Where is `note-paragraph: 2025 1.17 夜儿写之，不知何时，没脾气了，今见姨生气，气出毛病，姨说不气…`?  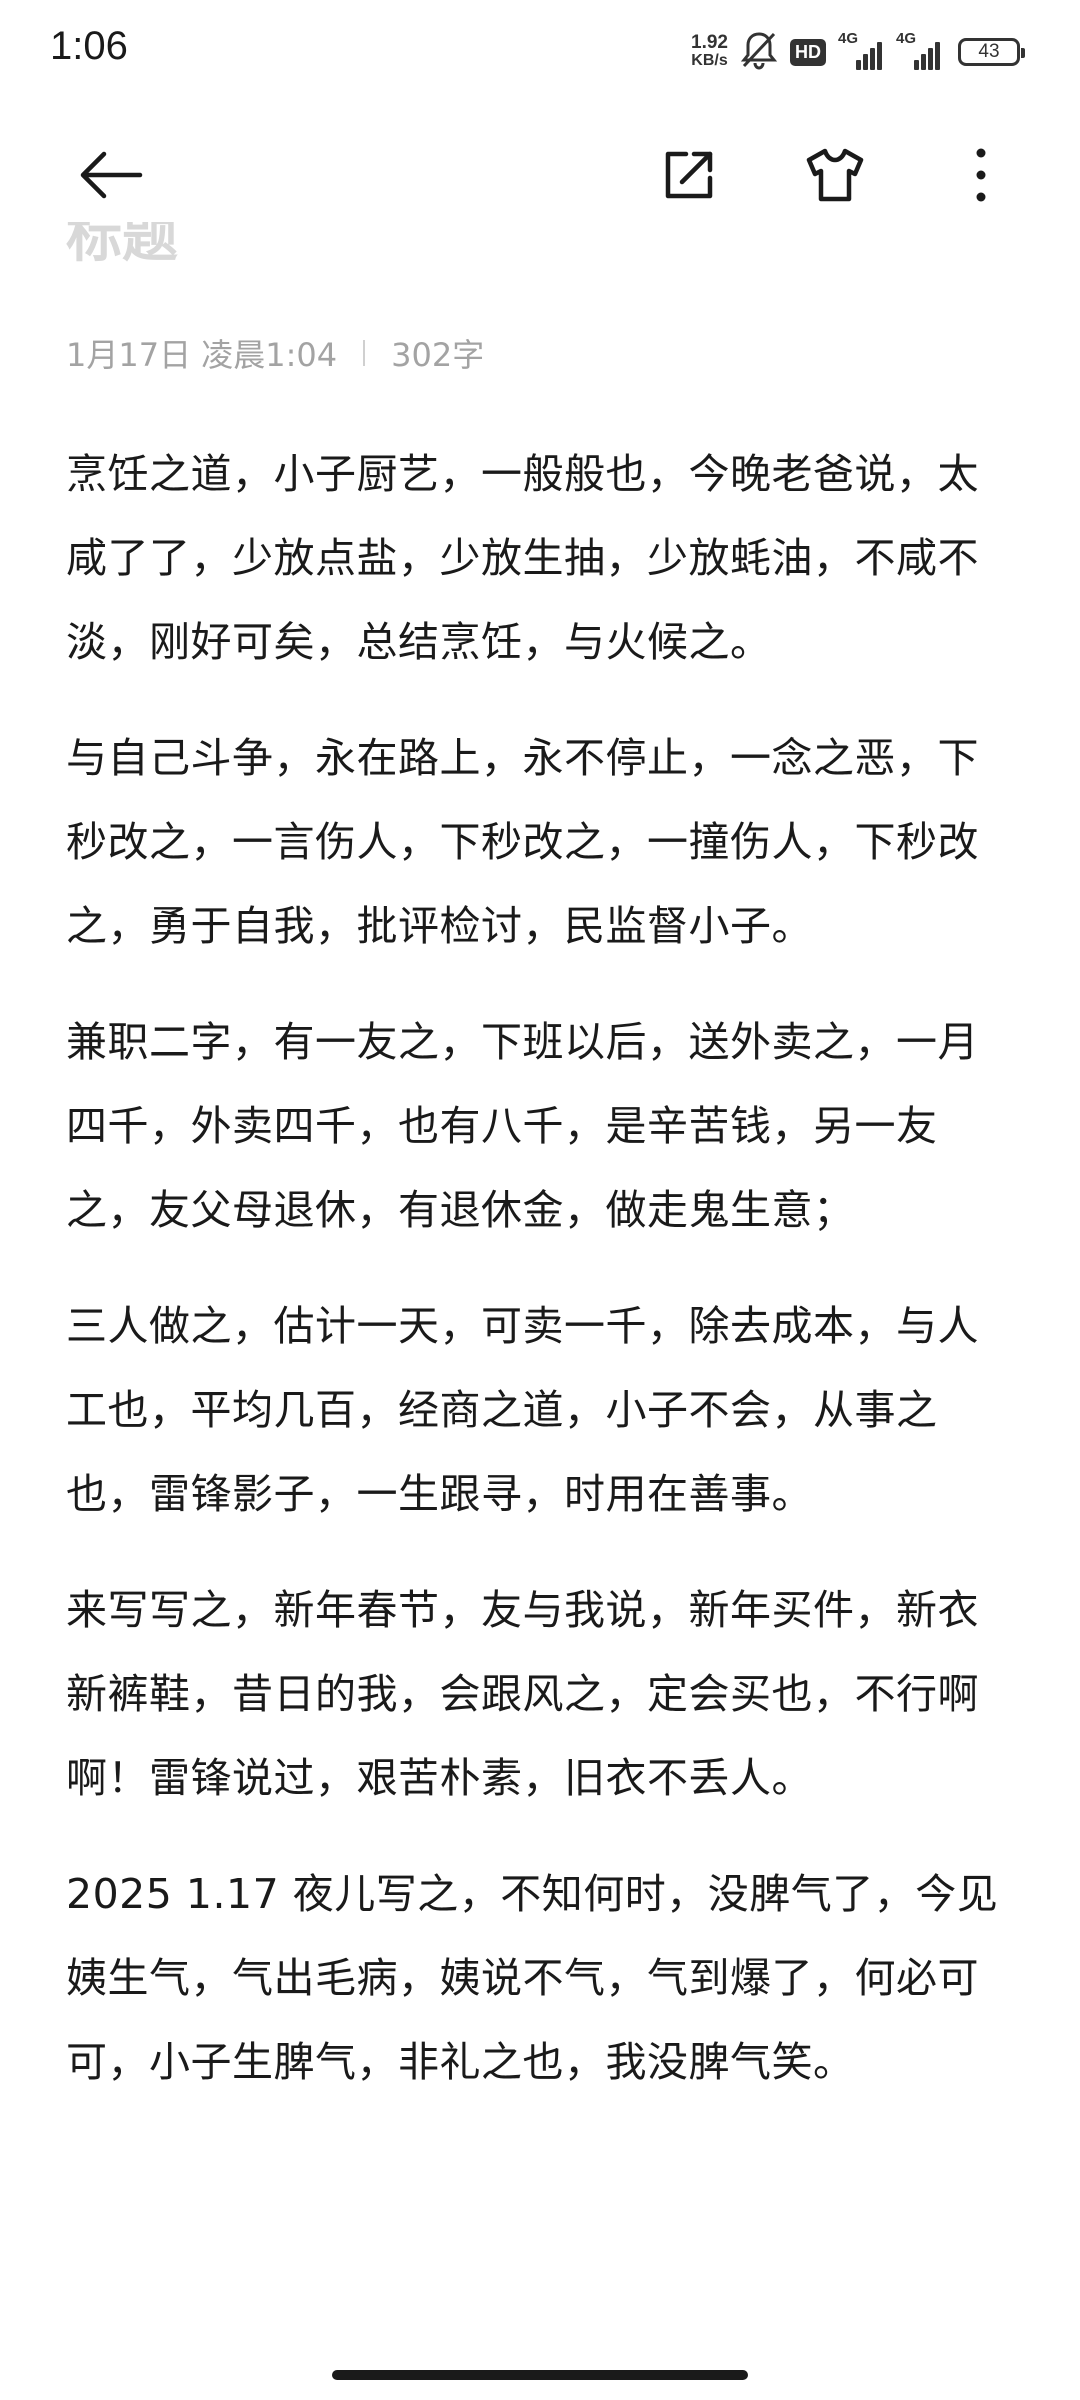
note-paragraph: 2025 1.17 夜儿写之，不知何时，没脾气了，今见姨生气，气出毛病，姨说不气… is located at coordinates (532, 1978).